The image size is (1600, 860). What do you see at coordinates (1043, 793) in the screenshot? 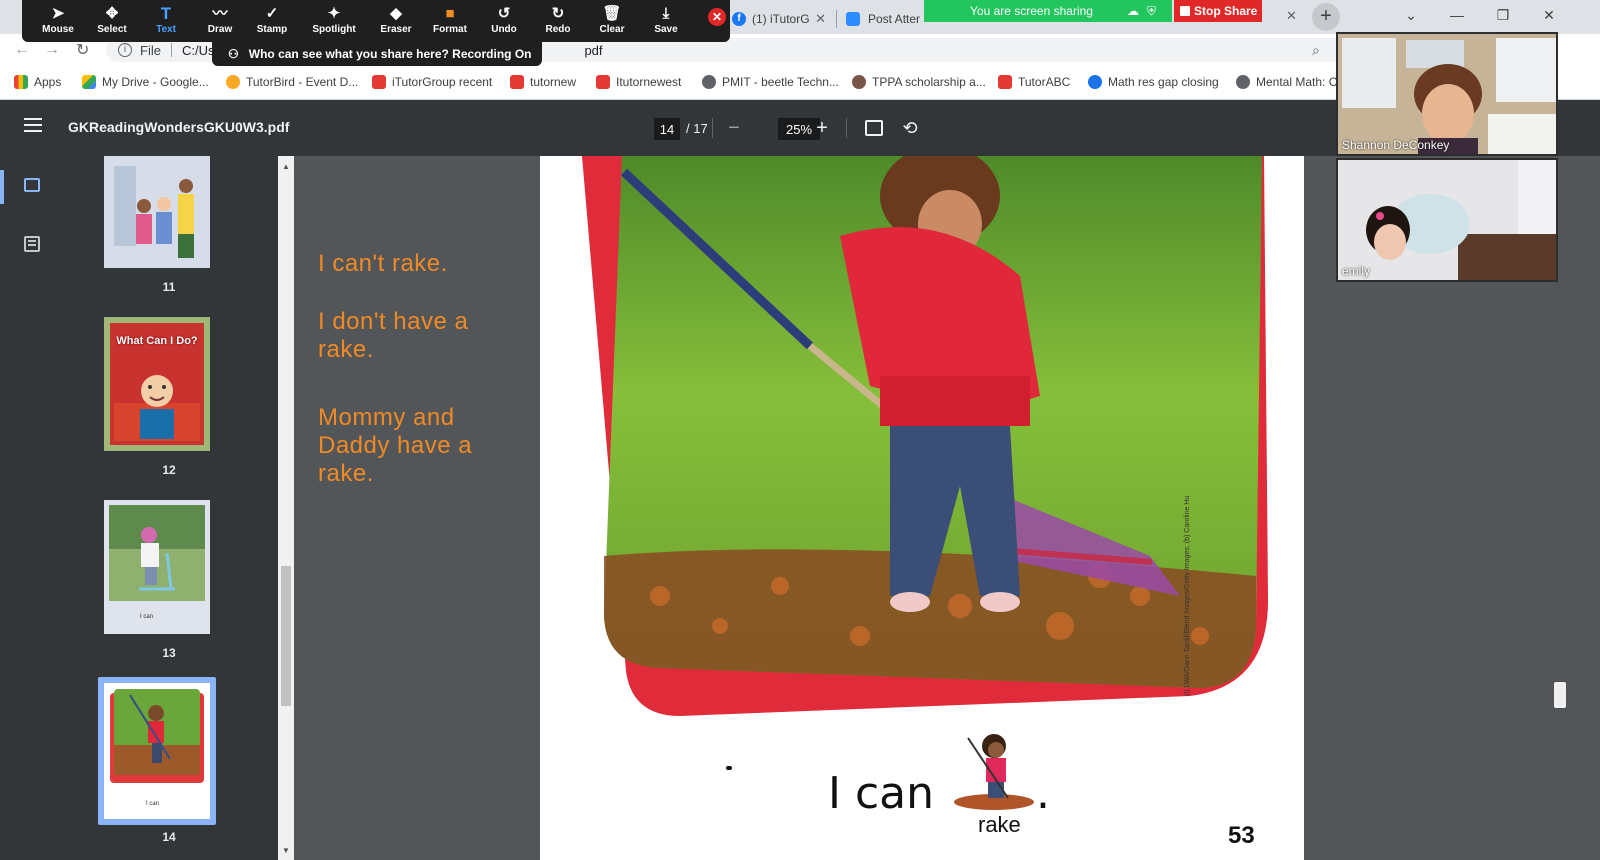
I see `page-sentence-period: .` at bounding box center [1043, 793].